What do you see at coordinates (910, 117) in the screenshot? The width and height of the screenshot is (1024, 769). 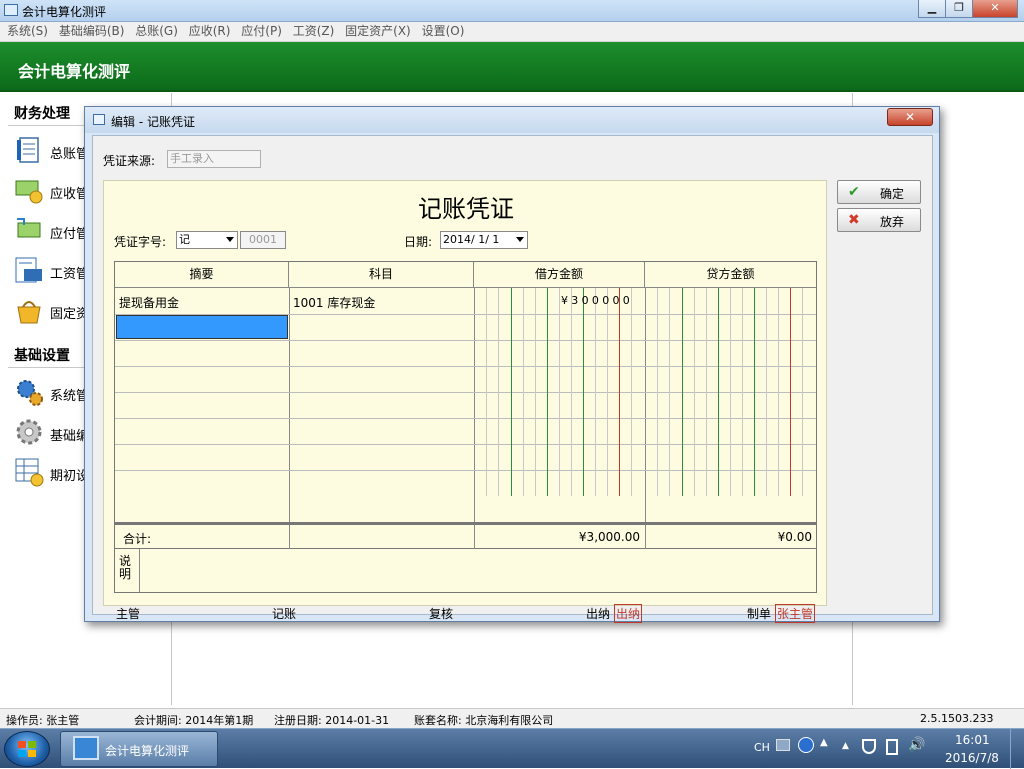 I see `dialog-close-button: ✕` at bounding box center [910, 117].